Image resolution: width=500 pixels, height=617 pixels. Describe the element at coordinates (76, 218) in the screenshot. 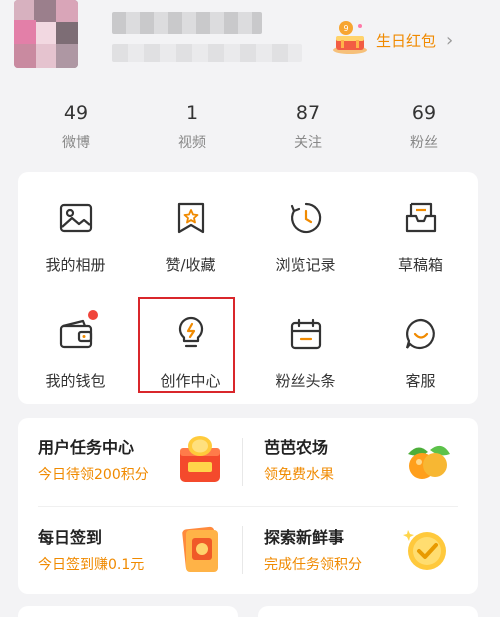

I see `photo-album-icon` at that location.